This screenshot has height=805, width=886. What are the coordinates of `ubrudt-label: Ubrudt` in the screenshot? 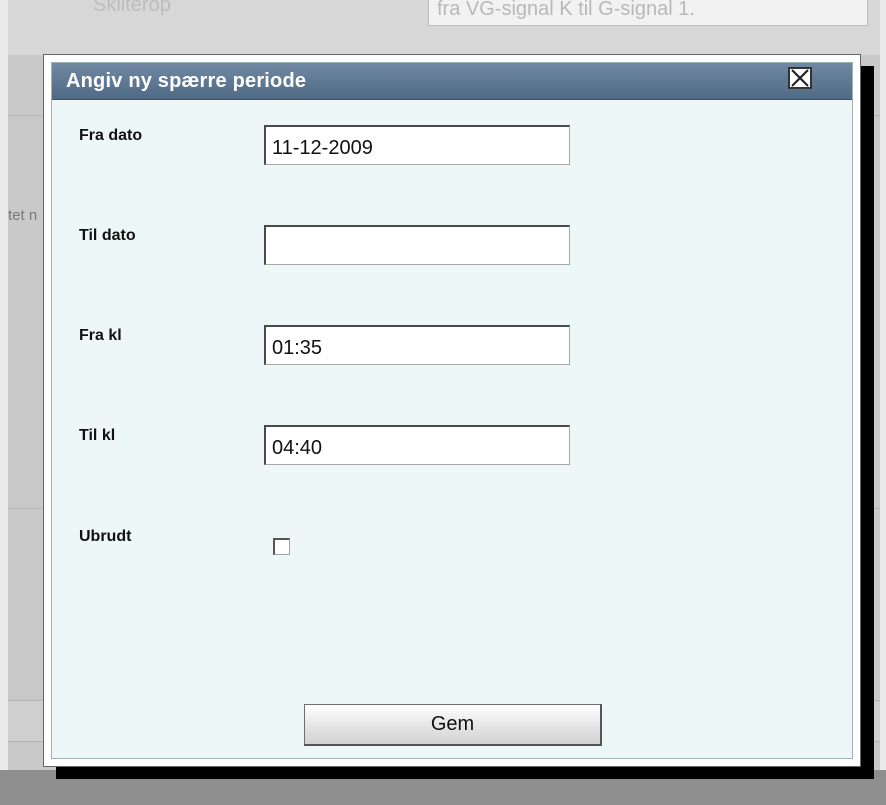 It's located at (105, 536).